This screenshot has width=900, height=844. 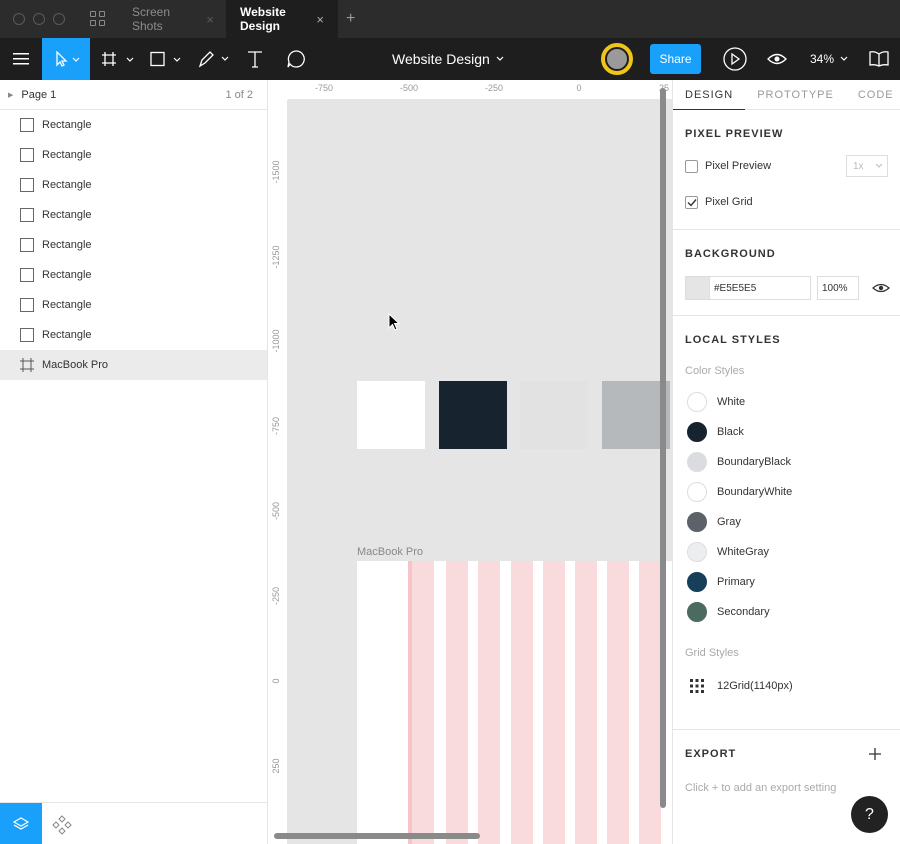 What do you see at coordinates (786, 402) in the screenshot?
I see `color-style-item: White` at bounding box center [786, 402].